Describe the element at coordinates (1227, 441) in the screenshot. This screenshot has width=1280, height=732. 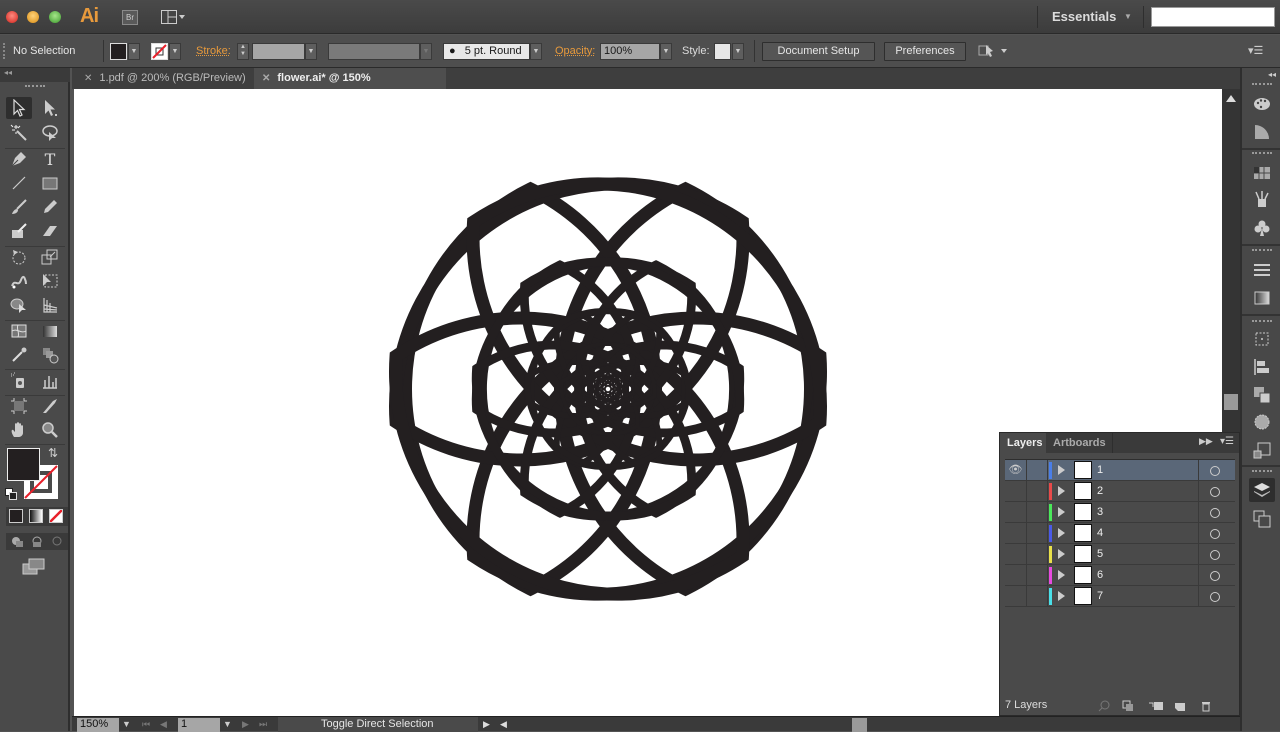
I see `panel-menu-icon: ▾☰` at that location.